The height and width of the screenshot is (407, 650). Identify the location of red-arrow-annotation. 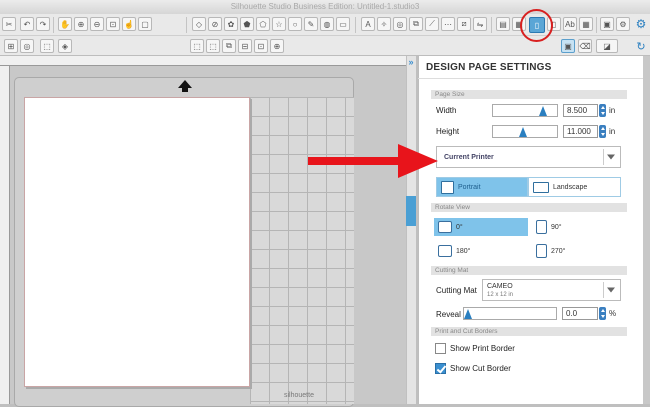
(373, 161).